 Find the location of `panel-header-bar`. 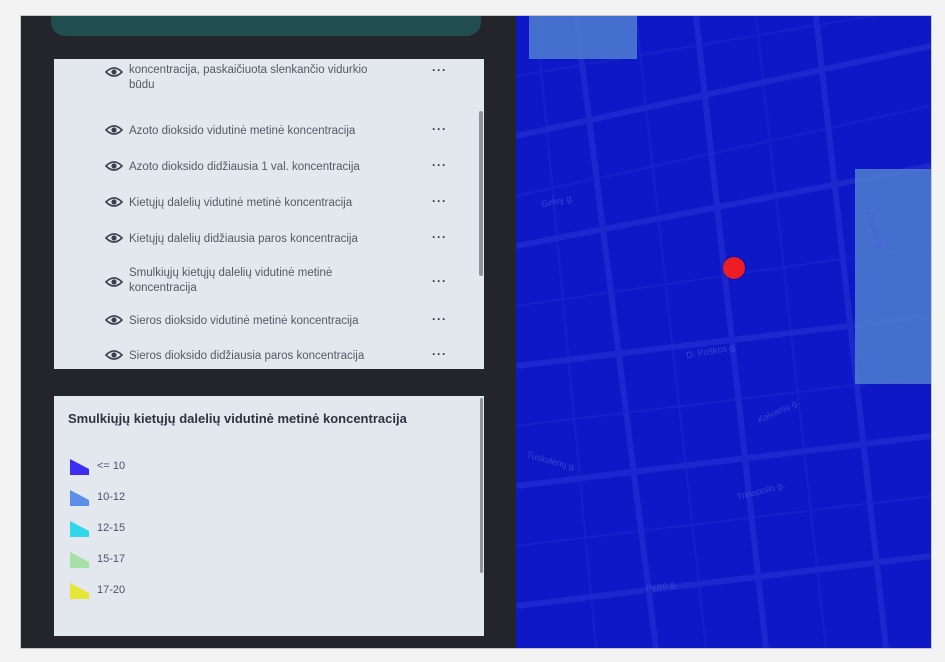

panel-header-bar is located at coordinates (266, 26).